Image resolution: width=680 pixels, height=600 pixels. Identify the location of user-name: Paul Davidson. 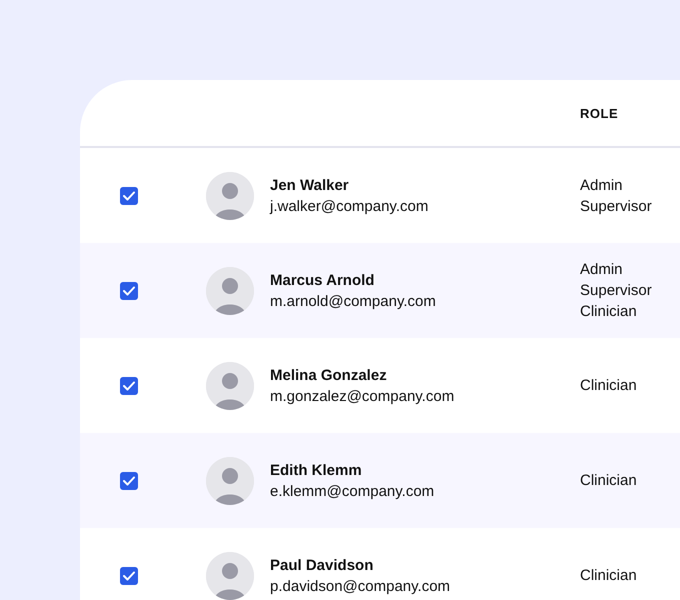
(322, 565).